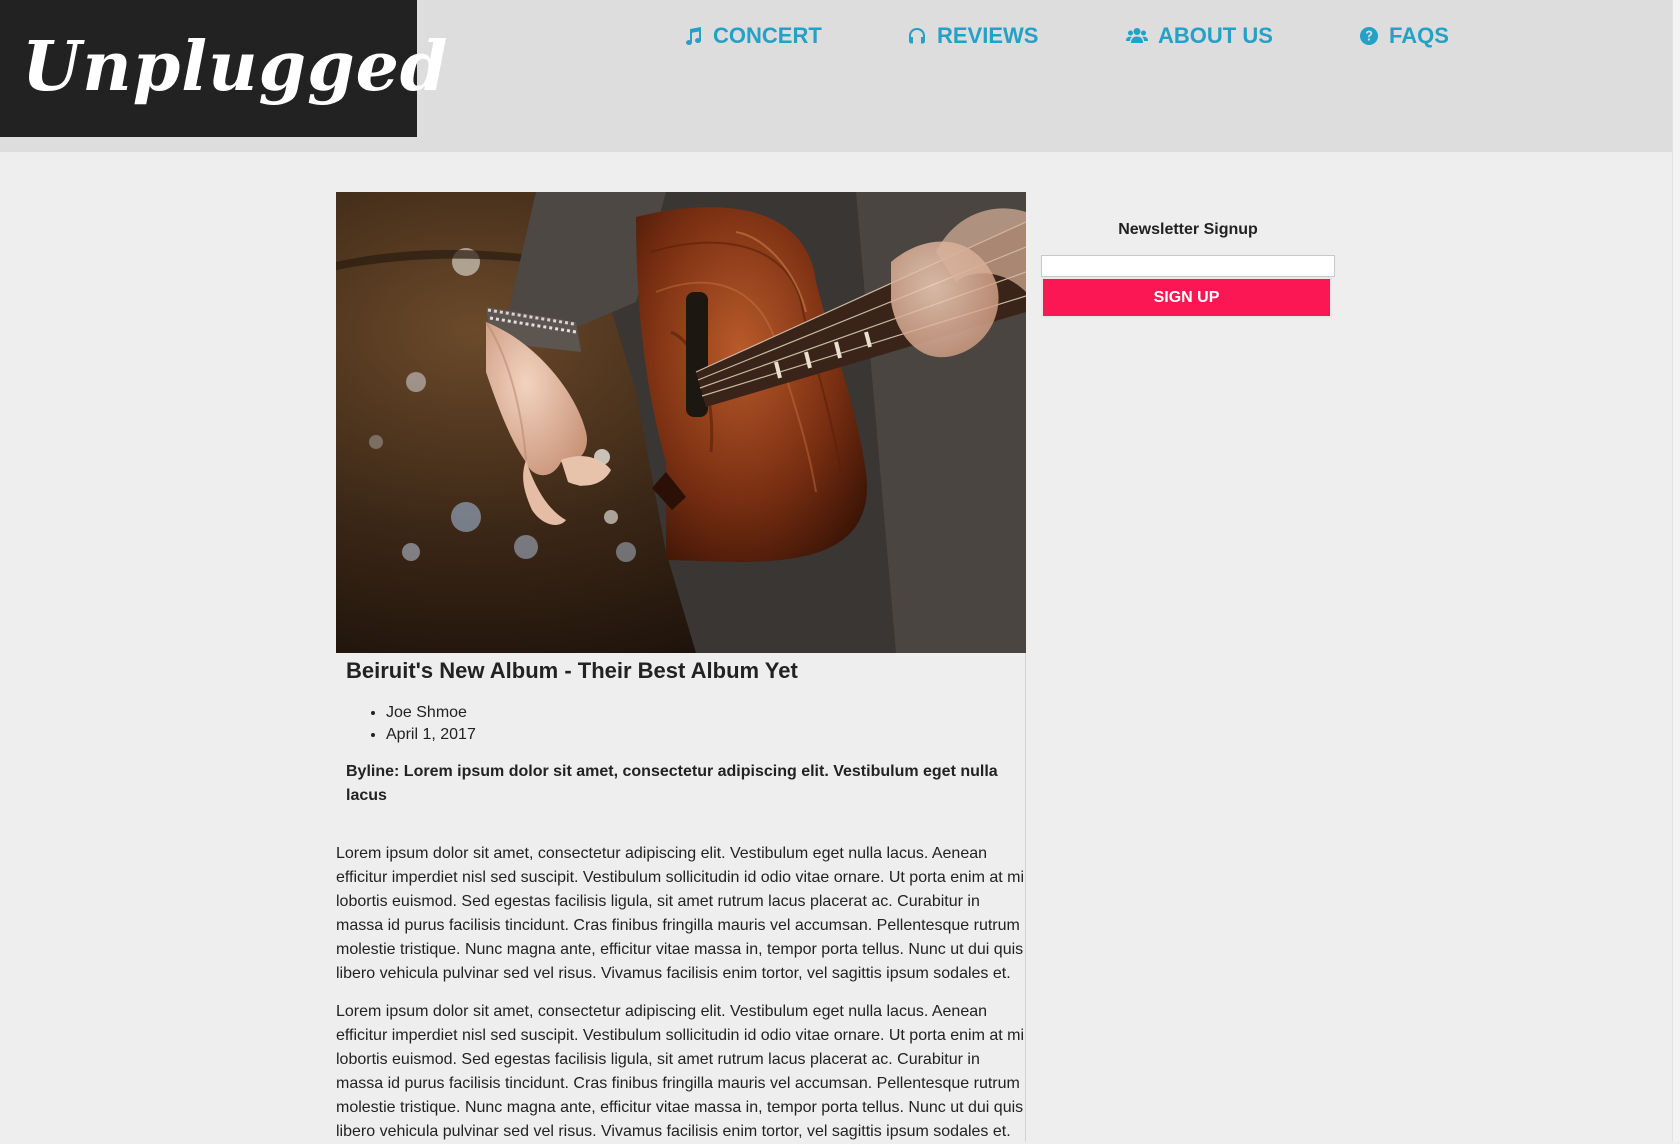  What do you see at coordinates (235, 67) in the screenshot?
I see `logo-text: Unplugged` at bounding box center [235, 67].